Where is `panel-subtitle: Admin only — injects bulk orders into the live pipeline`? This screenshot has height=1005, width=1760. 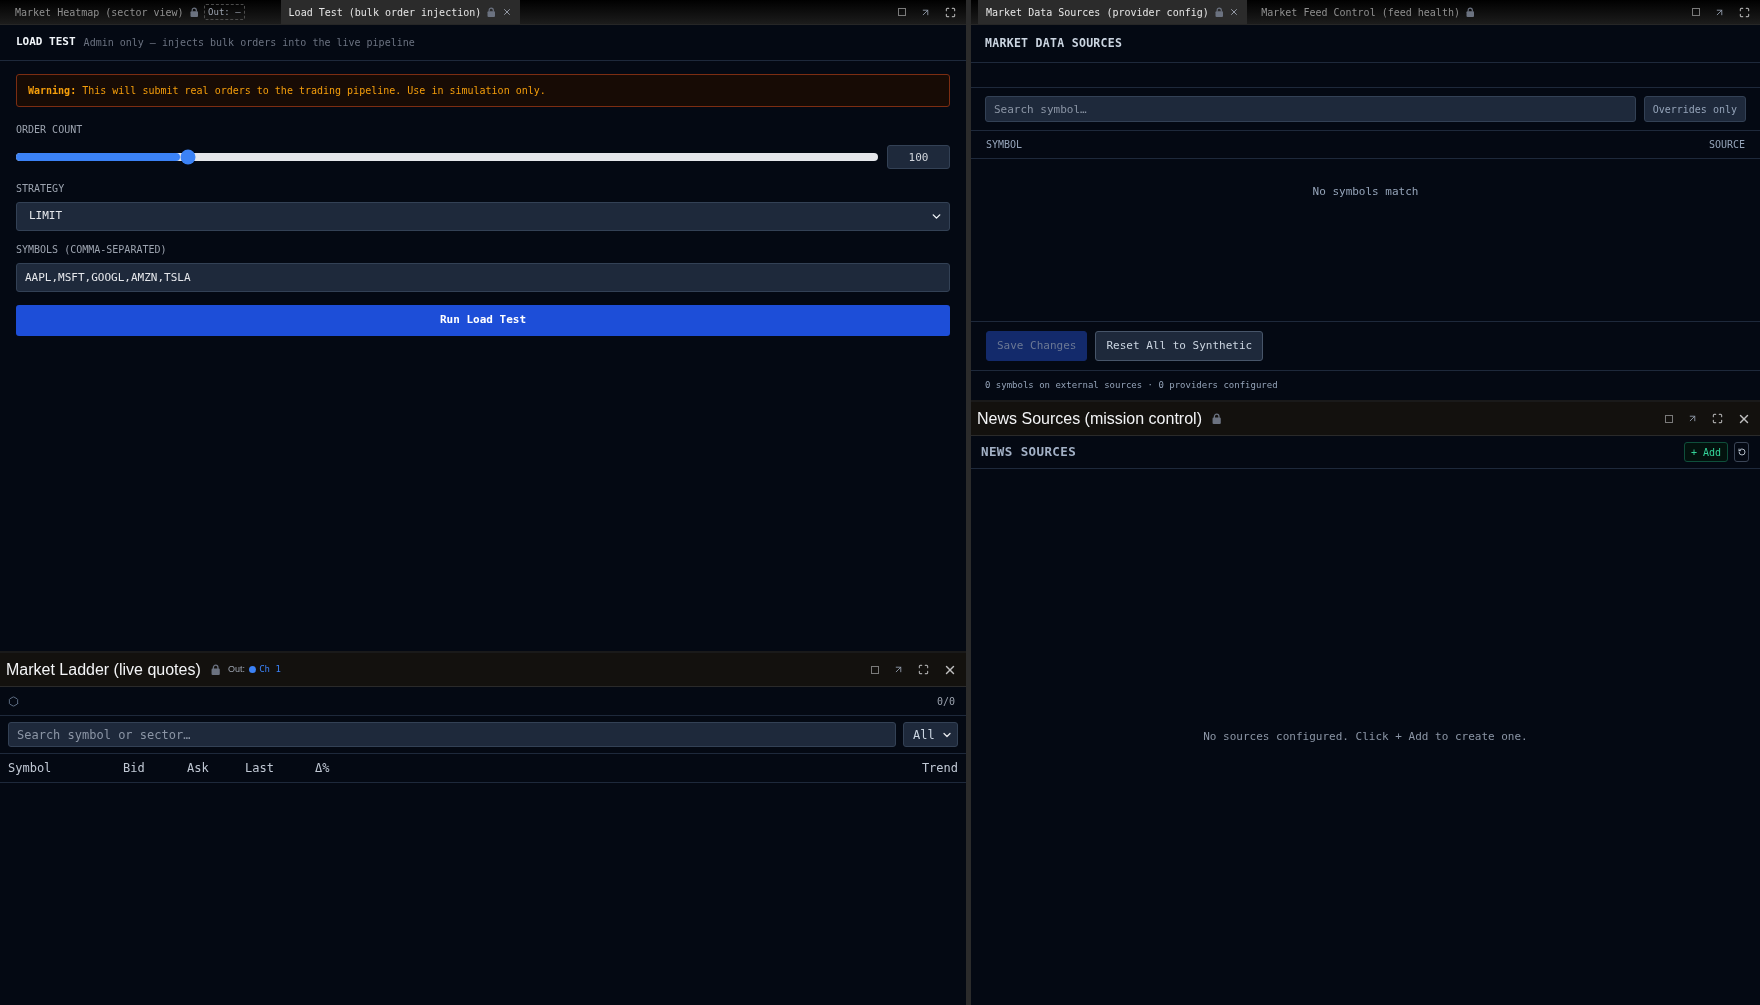 panel-subtitle: Admin only — injects bulk orders into the live pipeline is located at coordinates (249, 43).